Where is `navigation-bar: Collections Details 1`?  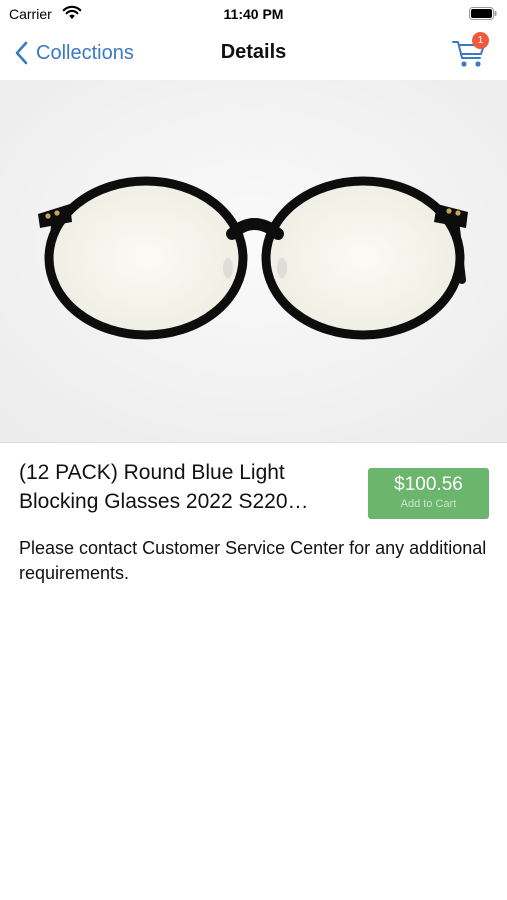
navigation-bar: Collections Details 1 is located at coordinates (253, 53).